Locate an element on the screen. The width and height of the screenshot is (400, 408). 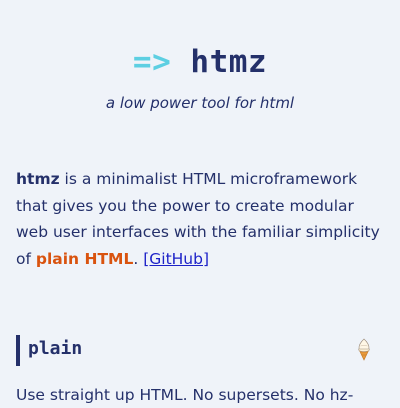
site-logo: => htmz is located at coordinates (200, 62).